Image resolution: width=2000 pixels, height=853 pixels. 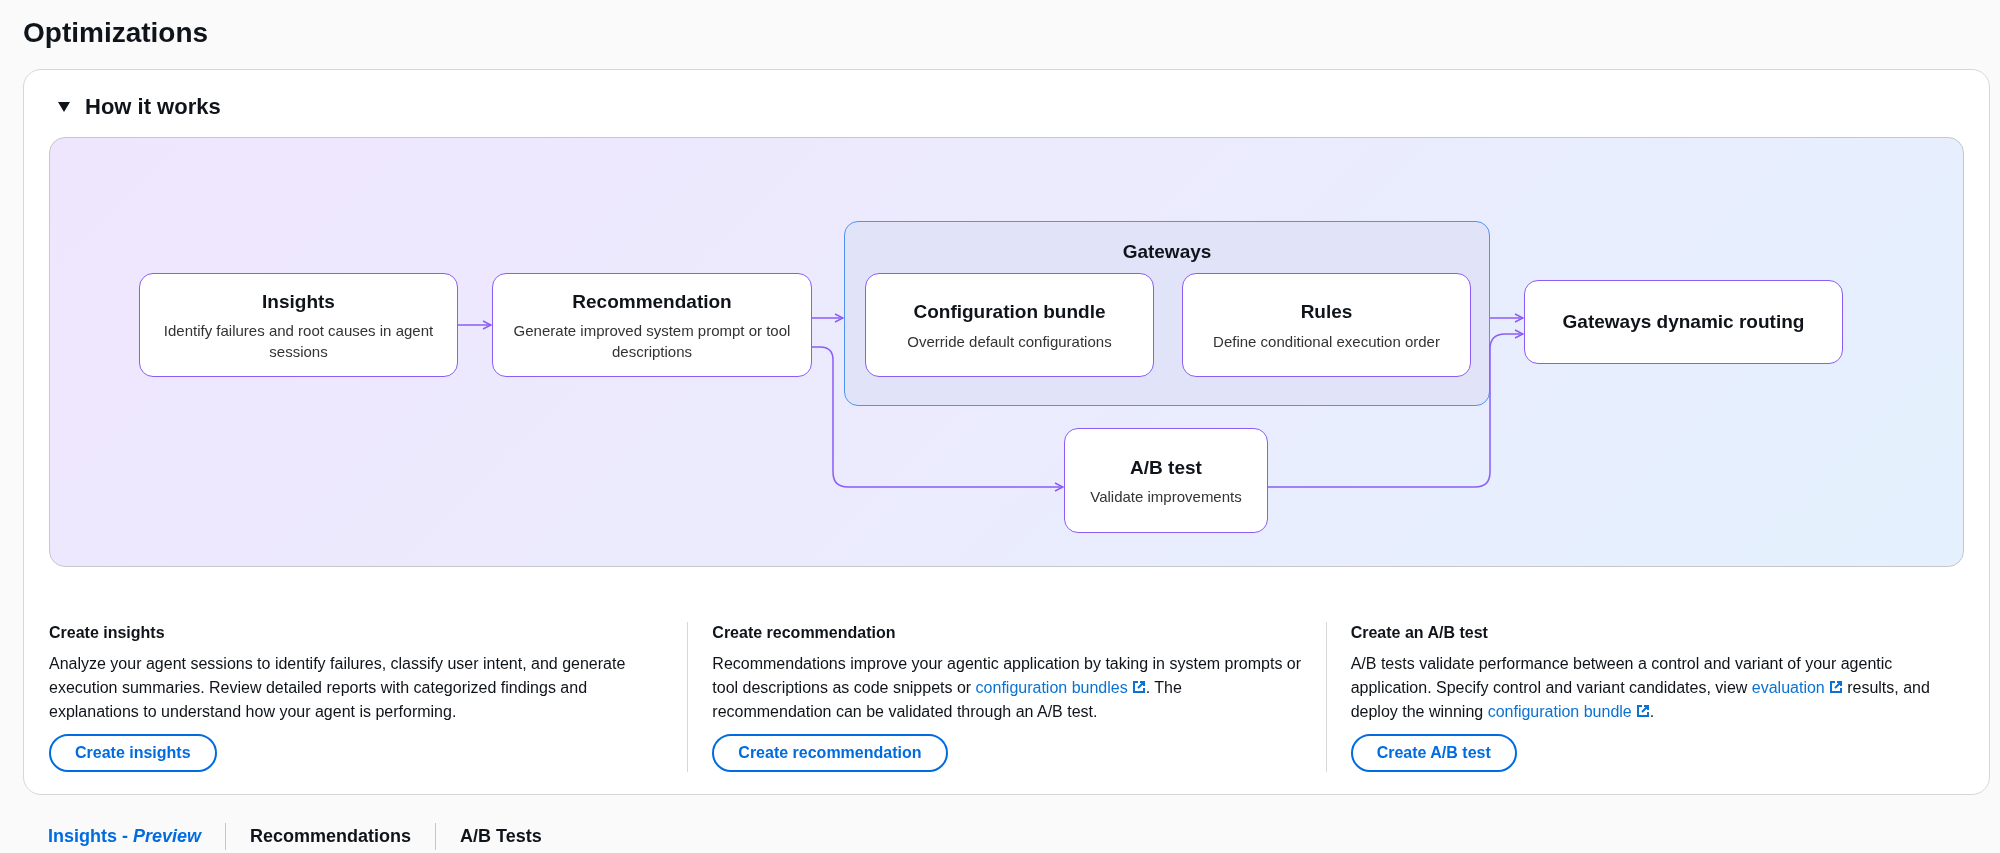 What do you see at coordinates (107, 633) in the screenshot?
I see `section-title: Create insights` at bounding box center [107, 633].